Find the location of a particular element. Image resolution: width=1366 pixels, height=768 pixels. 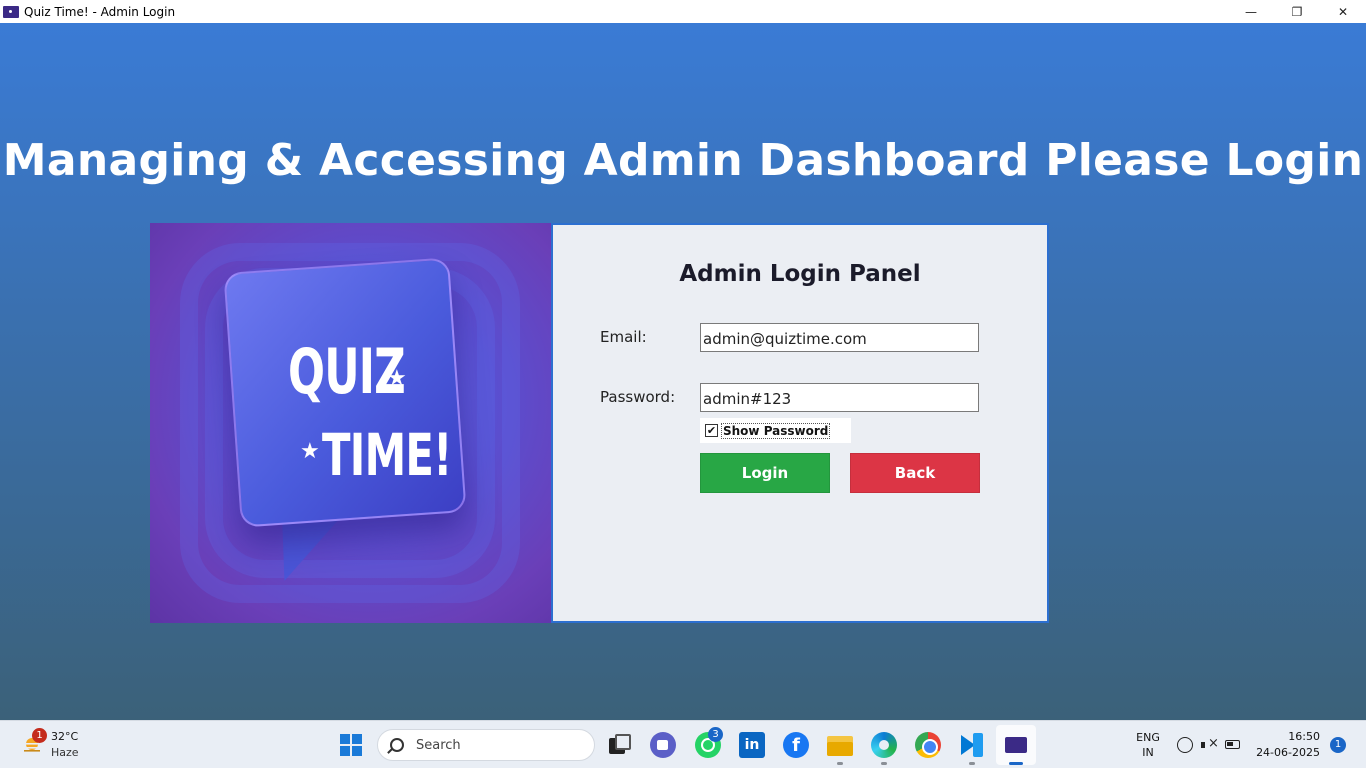

task-view-icon is located at coordinates (620, 745).